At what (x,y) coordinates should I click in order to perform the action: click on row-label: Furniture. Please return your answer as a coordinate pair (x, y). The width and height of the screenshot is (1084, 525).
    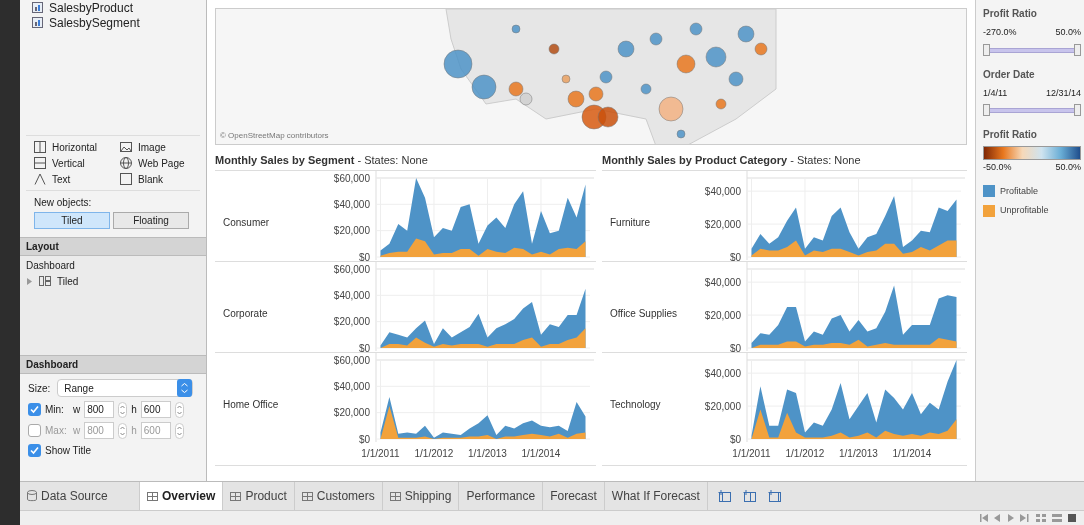
    Looking at the image, I should click on (630, 222).